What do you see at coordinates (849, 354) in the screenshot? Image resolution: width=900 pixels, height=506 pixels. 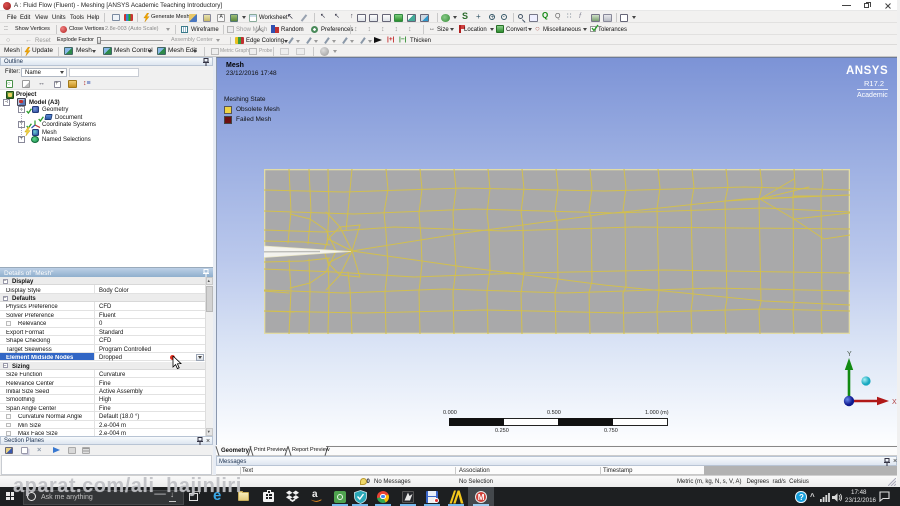 I see `svg-text: Y` at bounding box center [849, 354].